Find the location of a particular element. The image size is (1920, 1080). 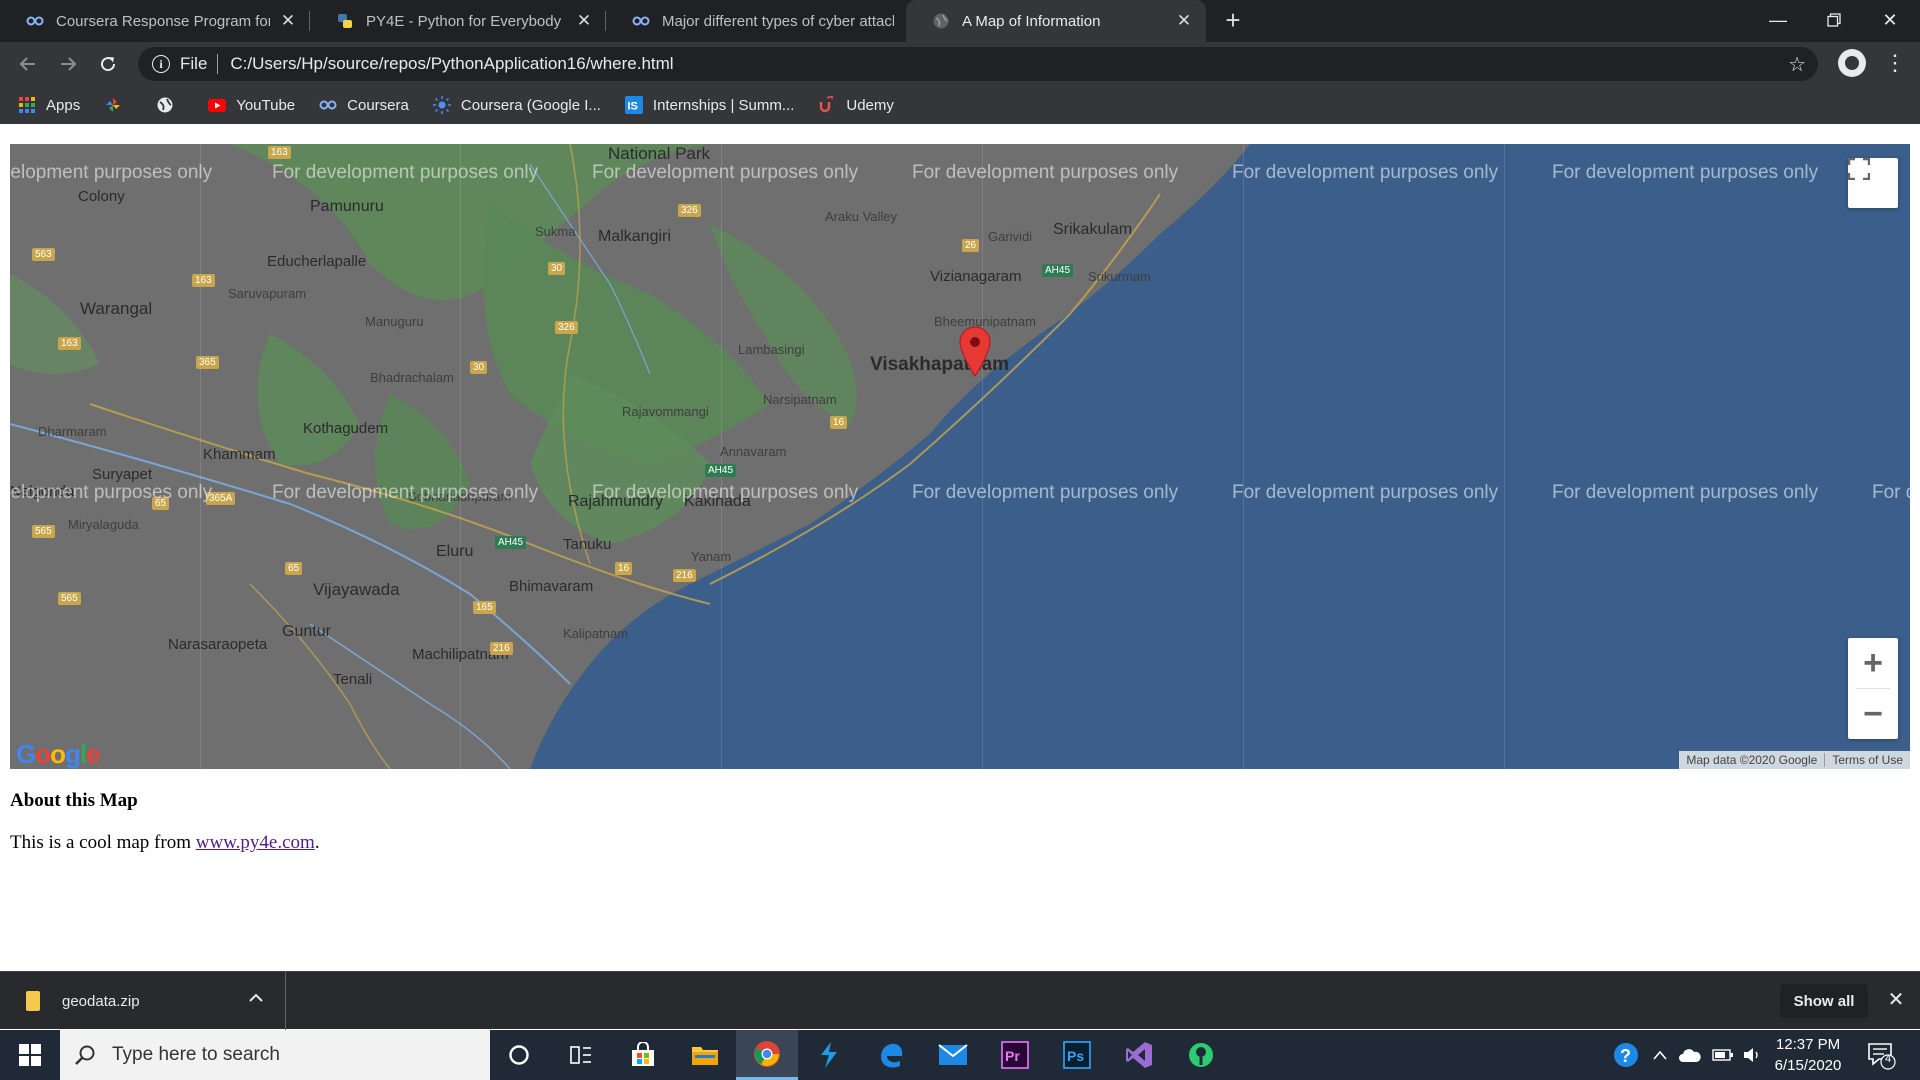

bookmark-label: Apps is located at coordinates (63, 105).